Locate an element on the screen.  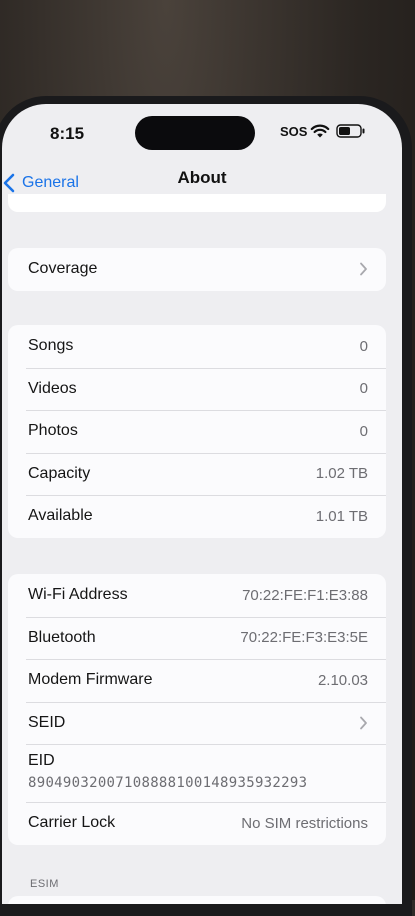
row-label: Bluetooth is located at coordinates (62, 637).